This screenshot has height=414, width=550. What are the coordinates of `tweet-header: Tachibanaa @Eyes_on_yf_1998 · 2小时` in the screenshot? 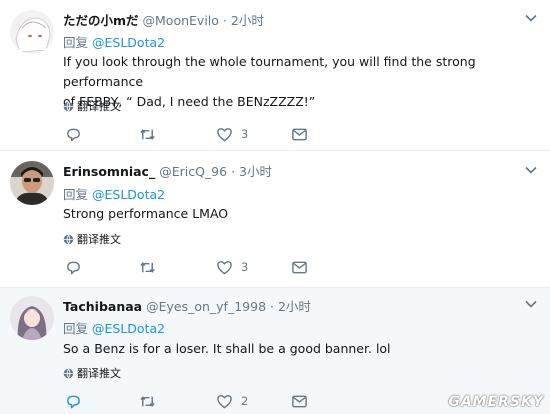 It's located at (187, 305).